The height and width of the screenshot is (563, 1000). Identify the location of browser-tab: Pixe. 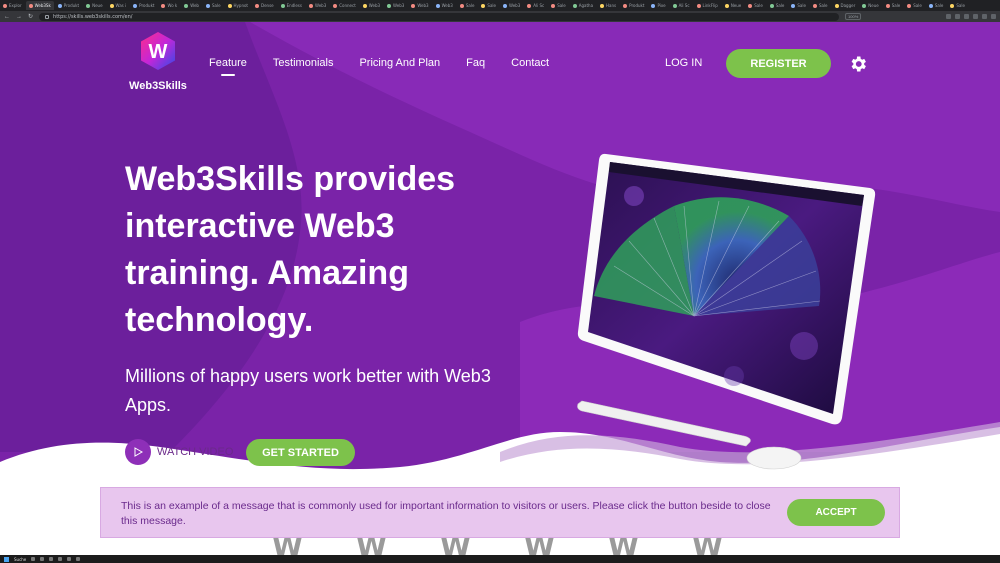
(658, 5).